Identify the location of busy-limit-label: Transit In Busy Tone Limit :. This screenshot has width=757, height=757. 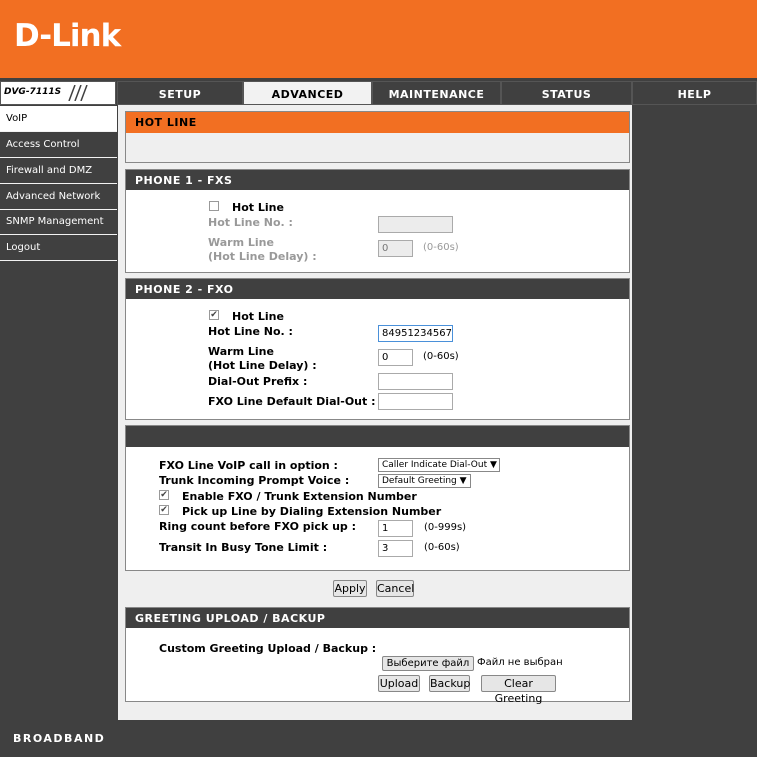
(243, 547).